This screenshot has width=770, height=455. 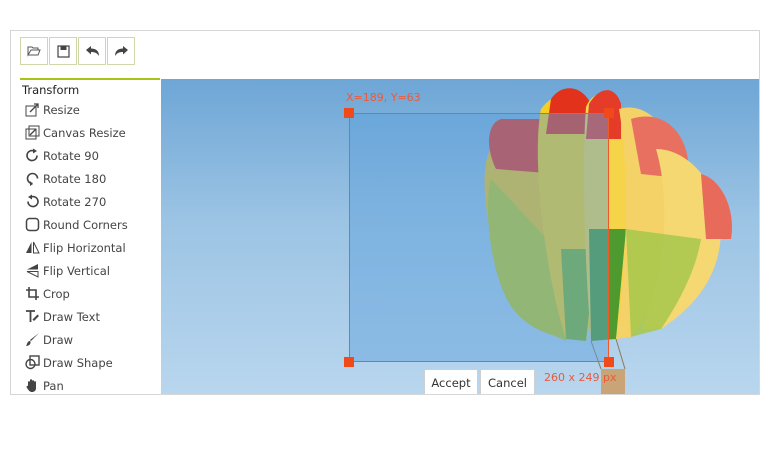 I want to click on crop-size-label: 260 x 249 px, so click(x=580, y=377).